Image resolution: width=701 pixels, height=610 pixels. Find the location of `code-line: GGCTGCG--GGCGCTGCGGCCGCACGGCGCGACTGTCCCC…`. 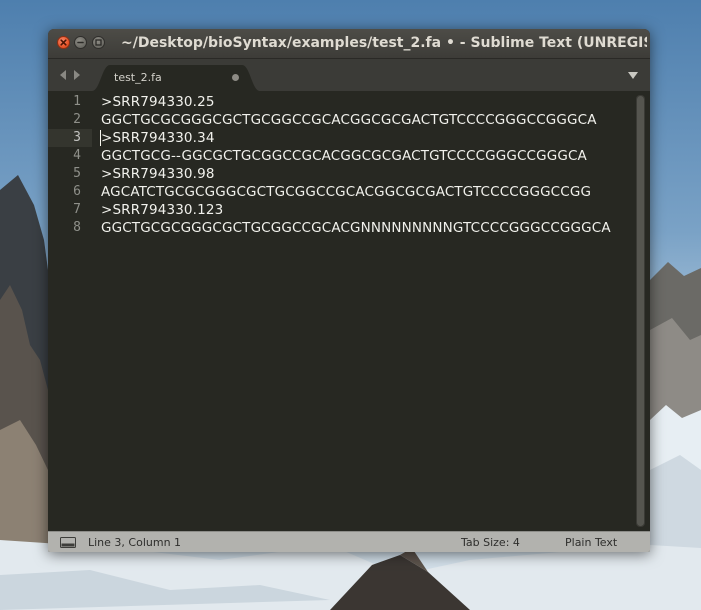

code-line: GGCTGCG--GGCGCTGCGGCCGCACGGCGCGACTGTCCCC… is located at coordinates (344, 156).